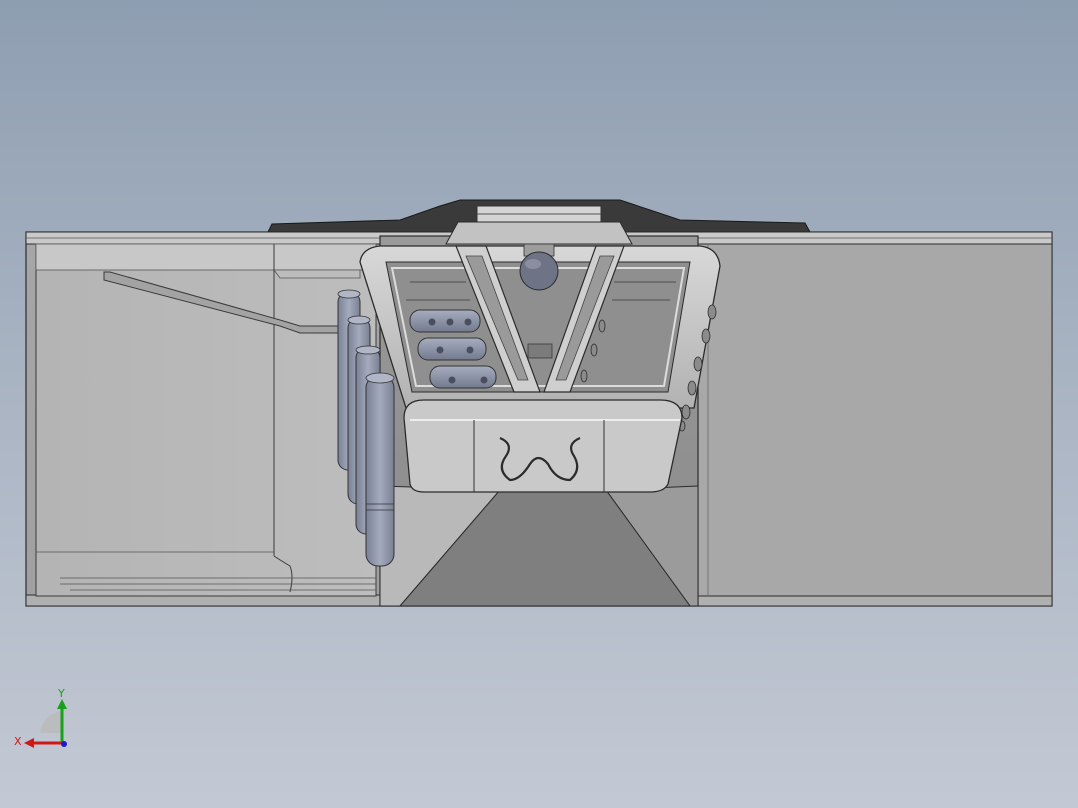 This screenshot has height=808, width=1078. What do you see at coordinates (539, 271) in the screenshot?
I see `center-knob` at bounding box center [539, 271].